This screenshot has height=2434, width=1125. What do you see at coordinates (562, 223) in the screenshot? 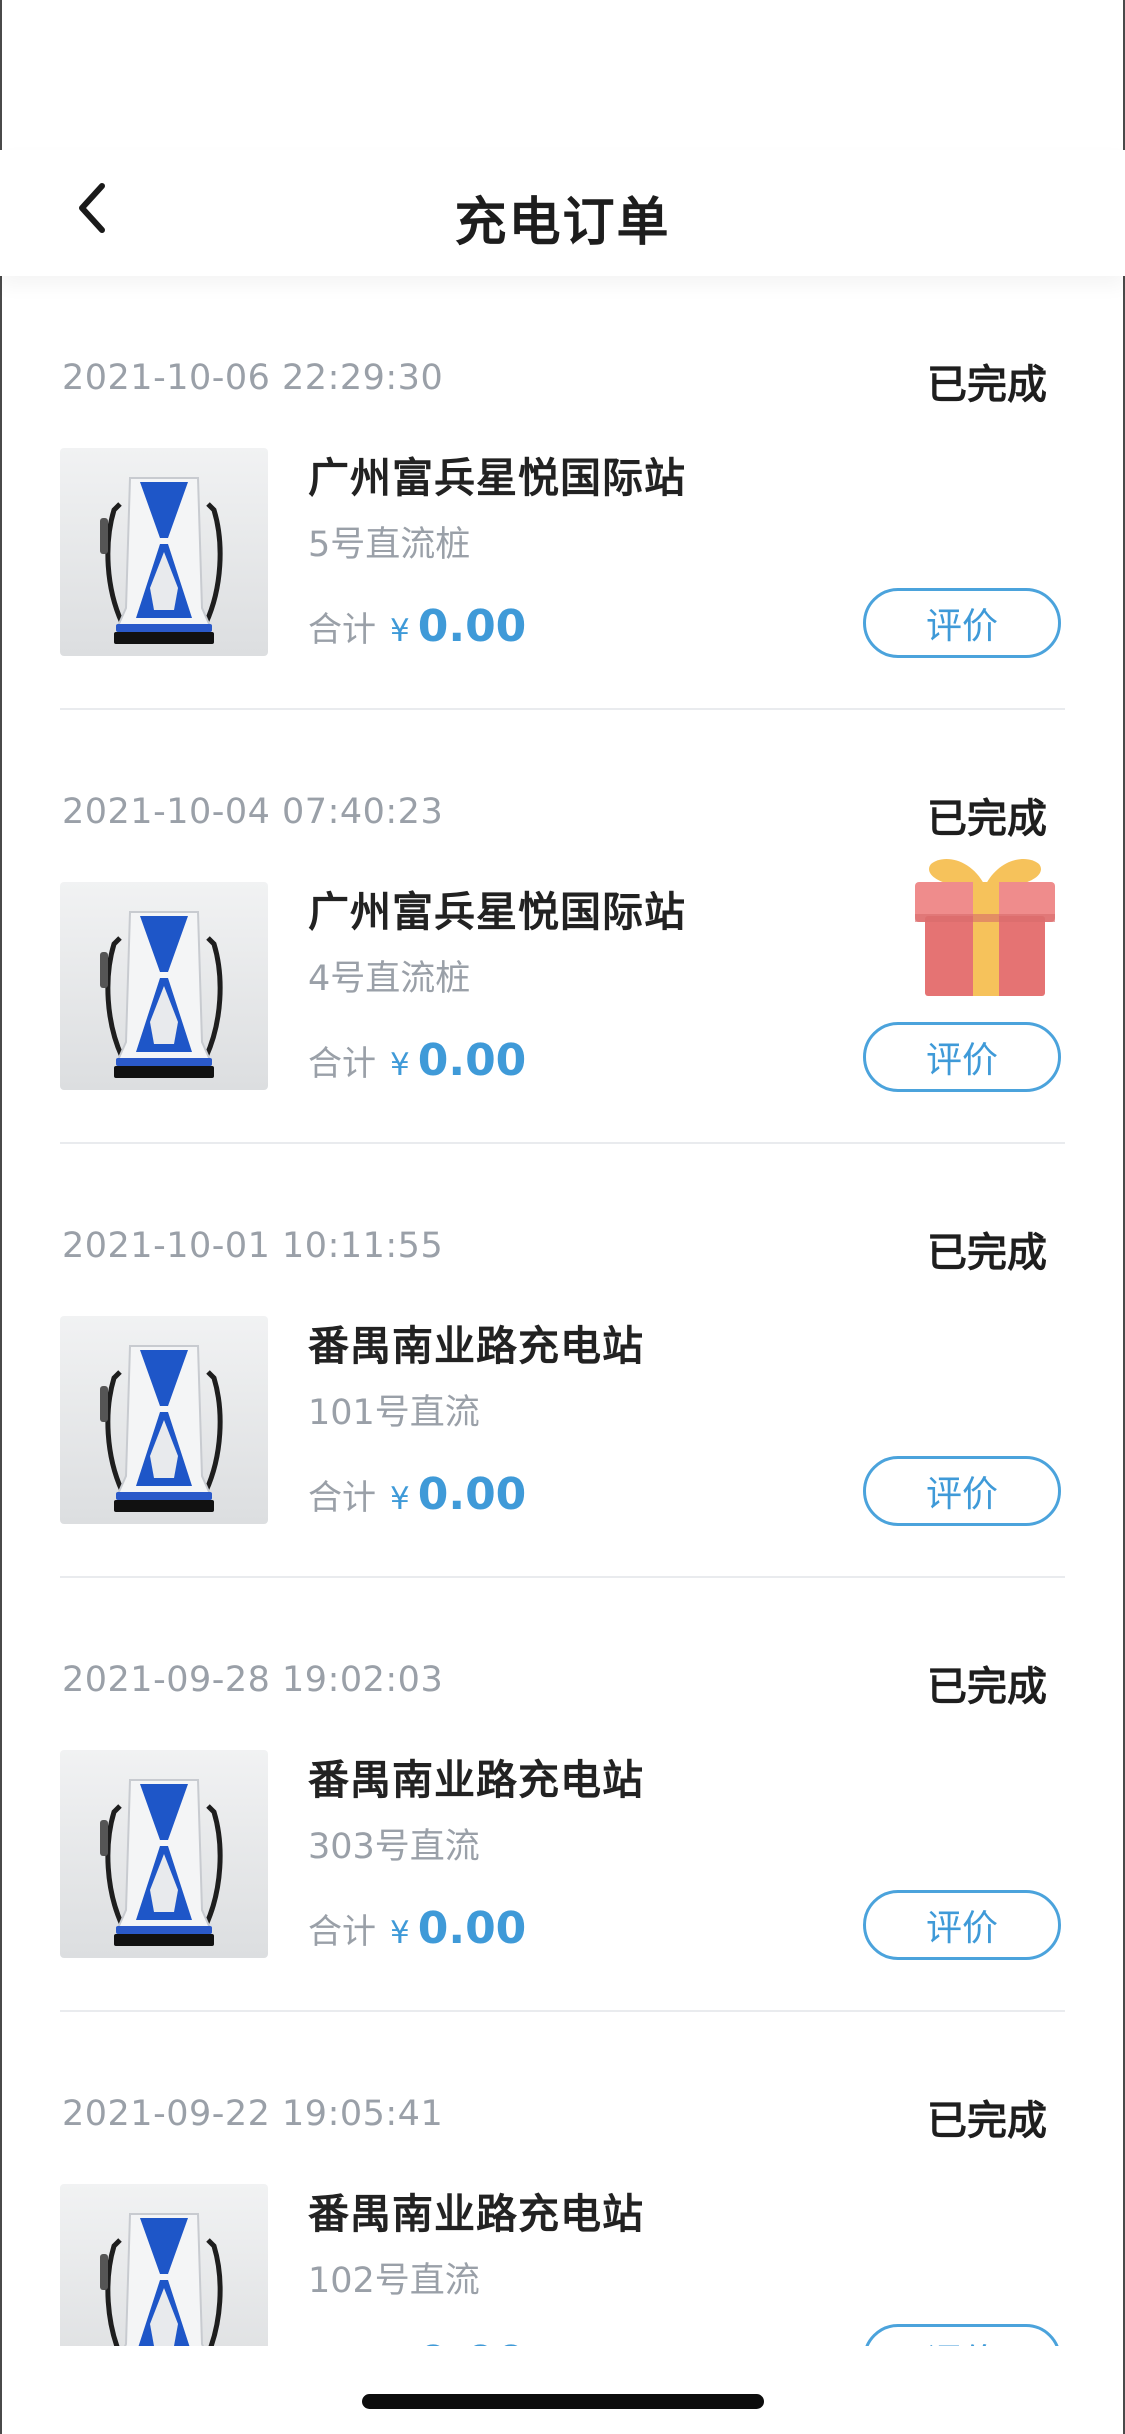
I see `page-title: 充电订单` at bounding box center [562, 223].